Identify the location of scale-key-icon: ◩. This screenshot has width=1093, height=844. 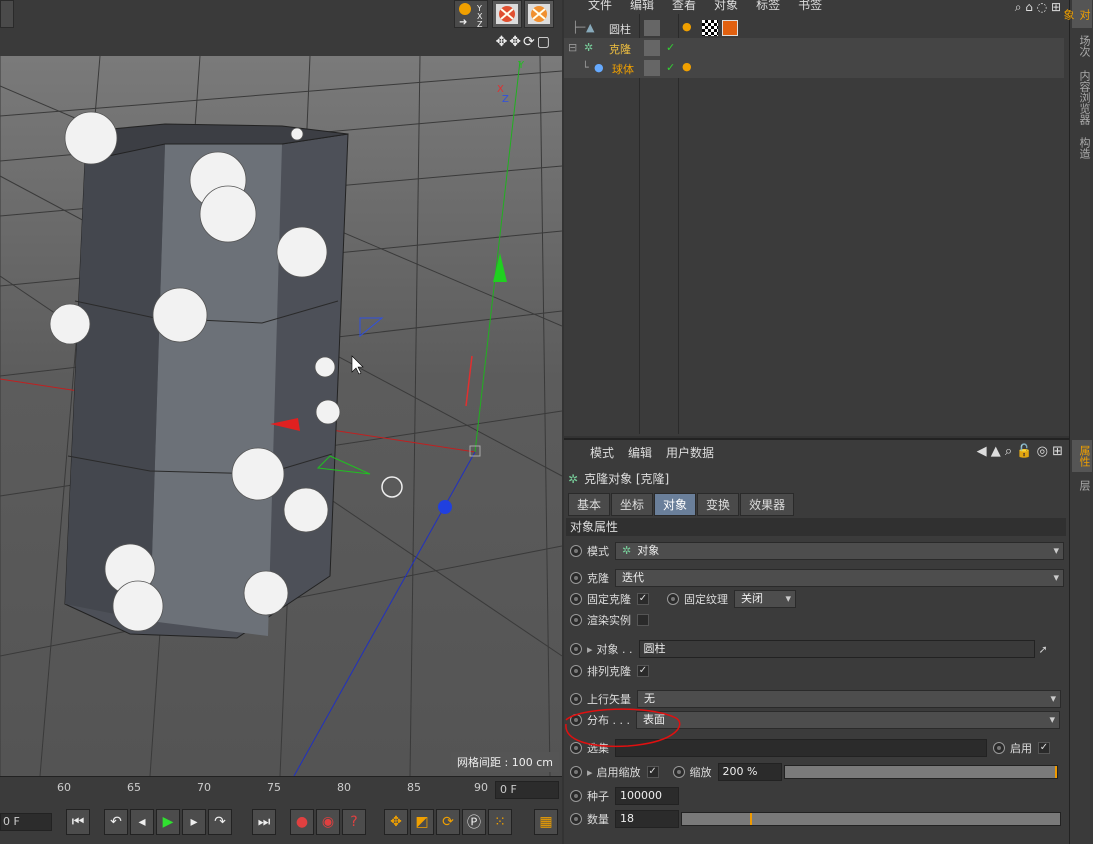
(422, 822).